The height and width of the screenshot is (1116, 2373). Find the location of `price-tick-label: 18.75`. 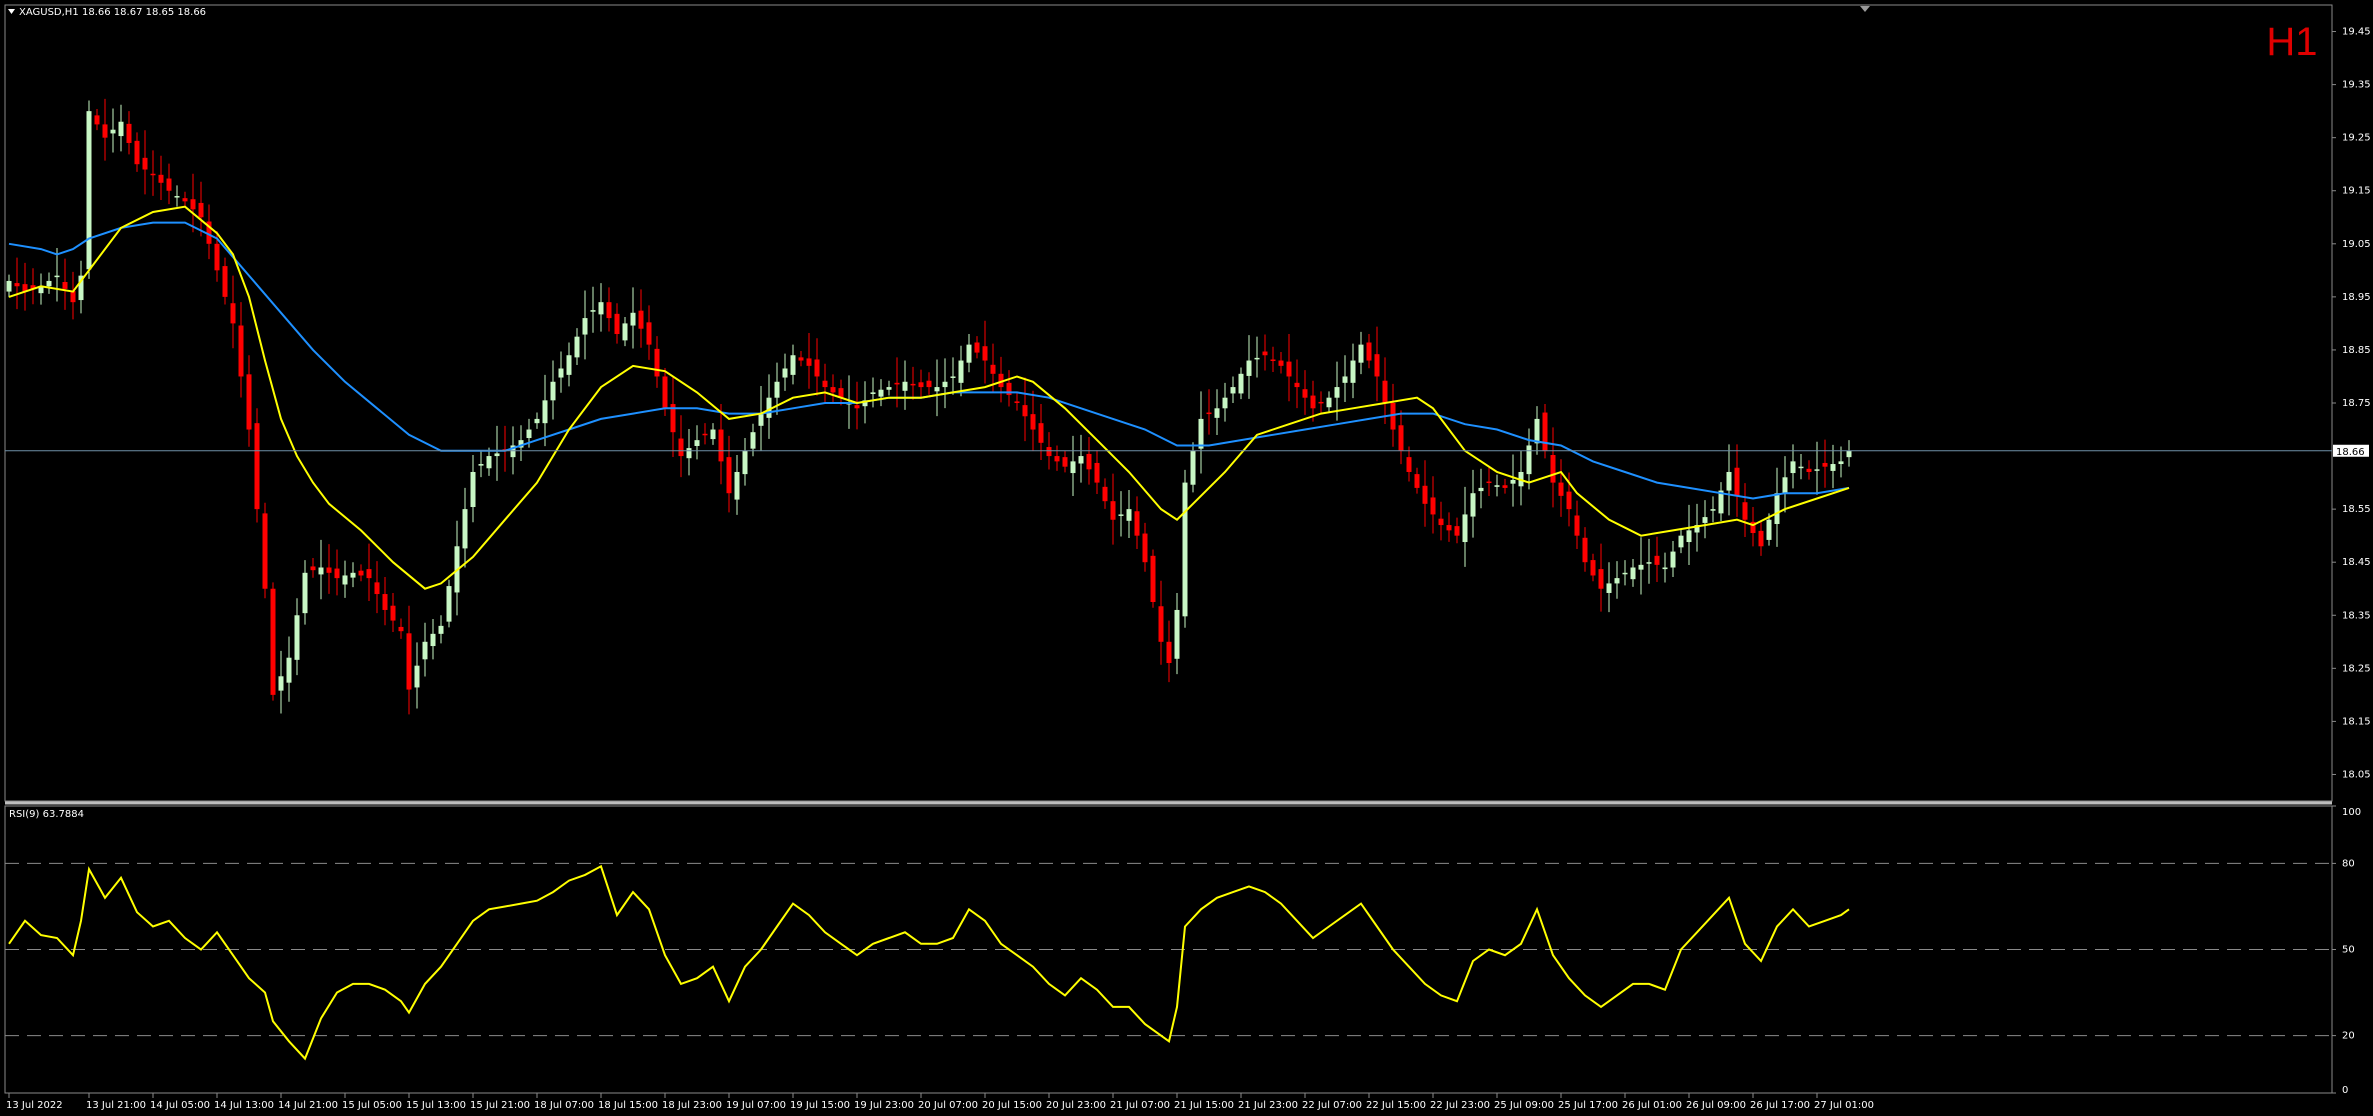

price-tick-label: 18.75 is located at coordinates (2356, 403).